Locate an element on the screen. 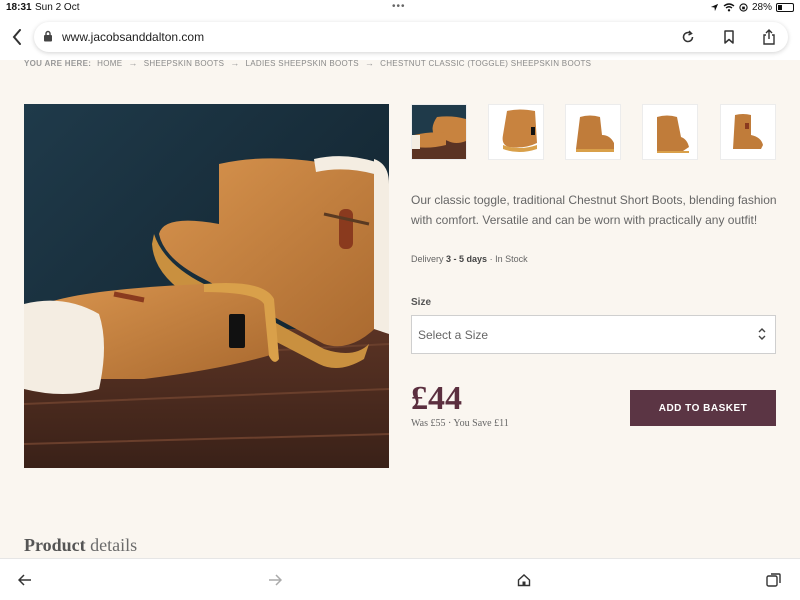 Image resolution: width=800 pixels, height=600 pixels. forward-icon is located at coordinates (275, 580).